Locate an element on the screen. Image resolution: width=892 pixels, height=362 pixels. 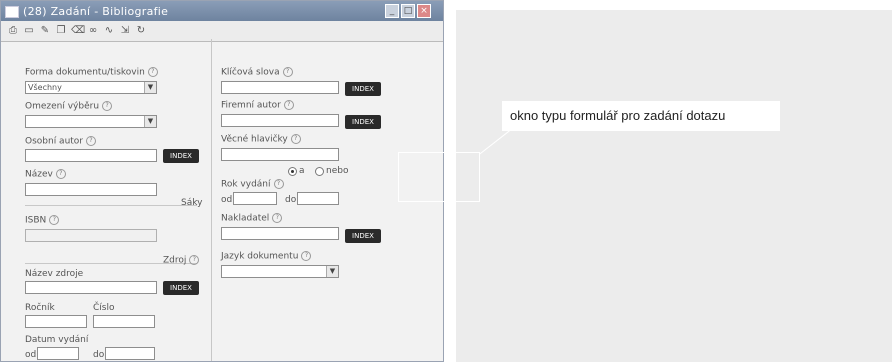
source-label: Zdroj? is located at coordinates (181, 260).